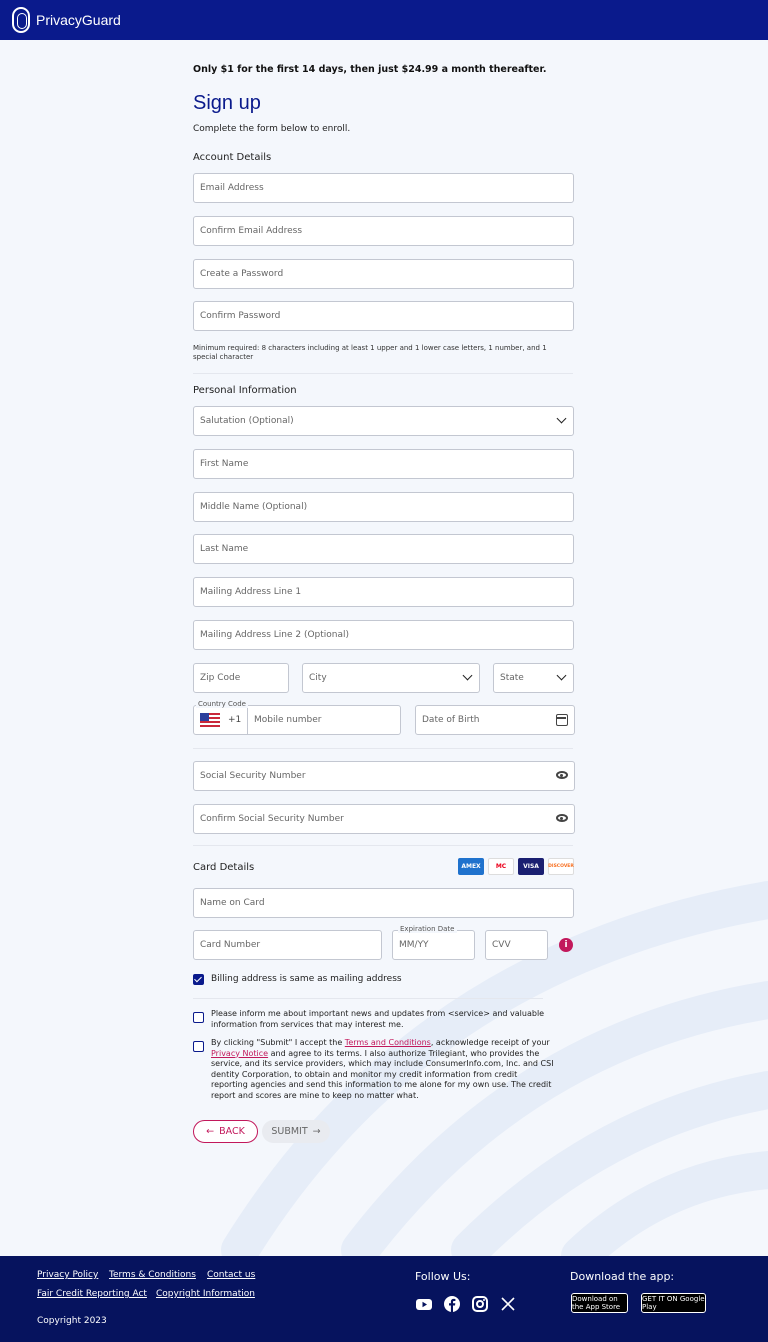 This screenshot has height=1342, width=768. I want to click on country-code-label: Country Code, so click(222, 704).